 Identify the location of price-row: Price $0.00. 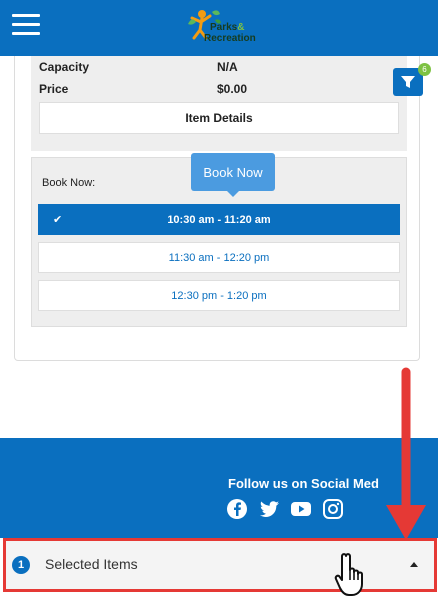
(219, 91).